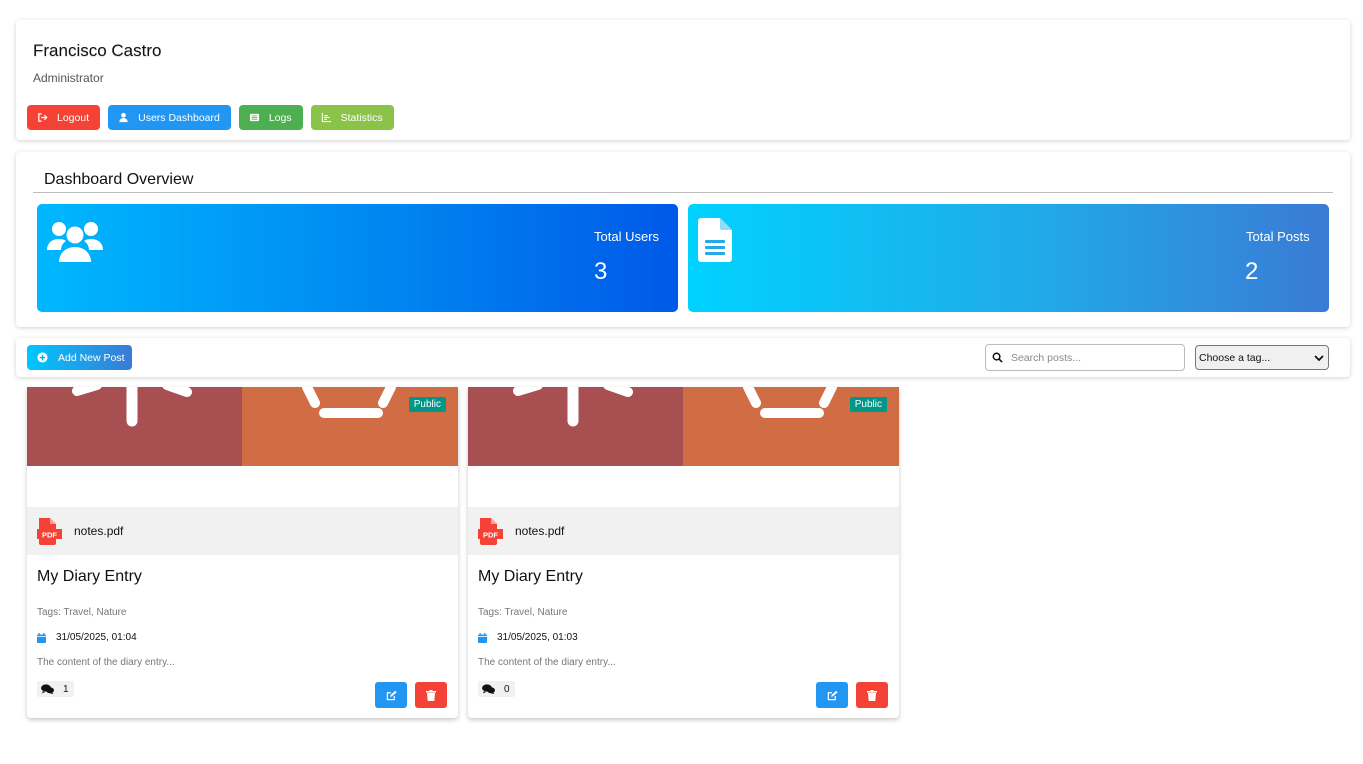  Describe the element at coordinates (280, 117) in the screenshot. I see `logs-label: Logs` at that location.